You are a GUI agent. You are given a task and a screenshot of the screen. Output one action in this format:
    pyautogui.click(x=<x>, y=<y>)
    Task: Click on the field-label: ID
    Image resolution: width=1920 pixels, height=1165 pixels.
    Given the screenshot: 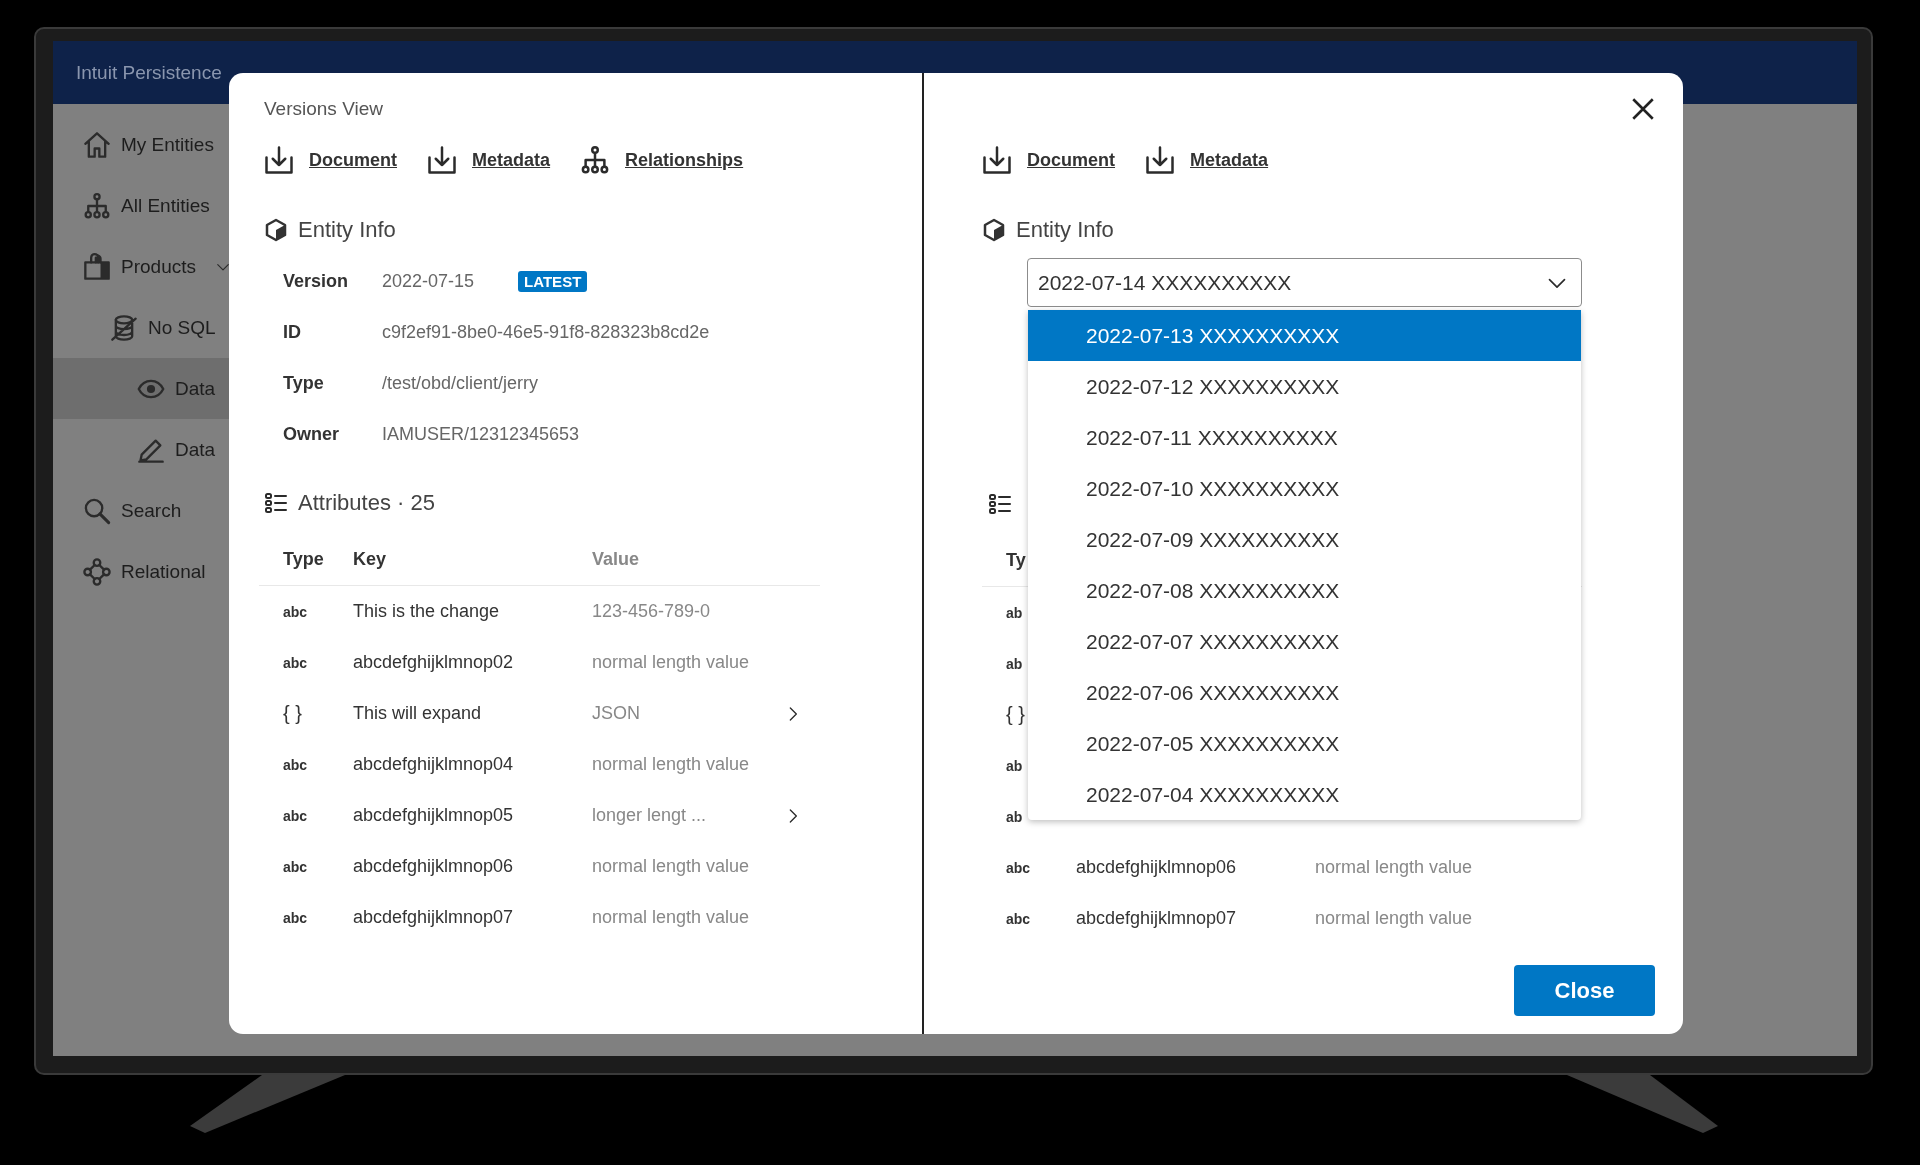 What is the action you would take?
    pyautogui.click(x=292, y=332)
    